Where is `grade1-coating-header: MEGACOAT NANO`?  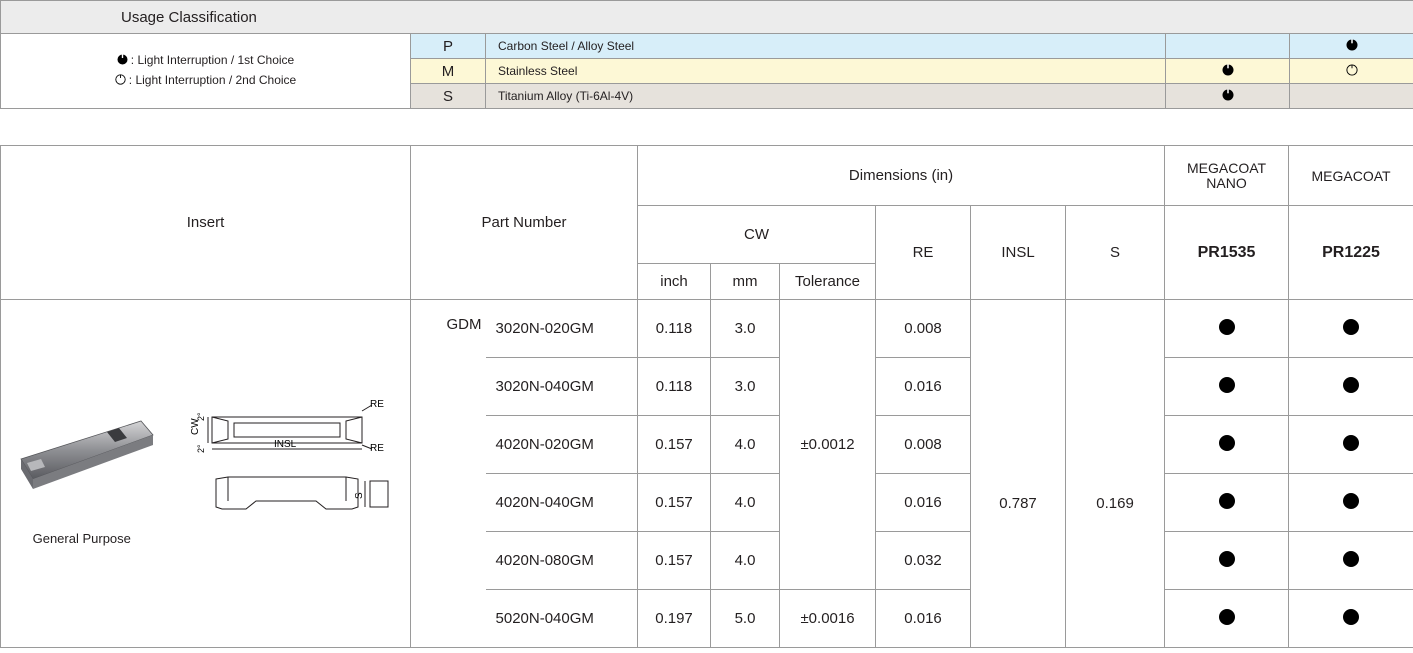
grade1-coating-header: MEGACOAT NANO is located at coordinates (1227, 175).